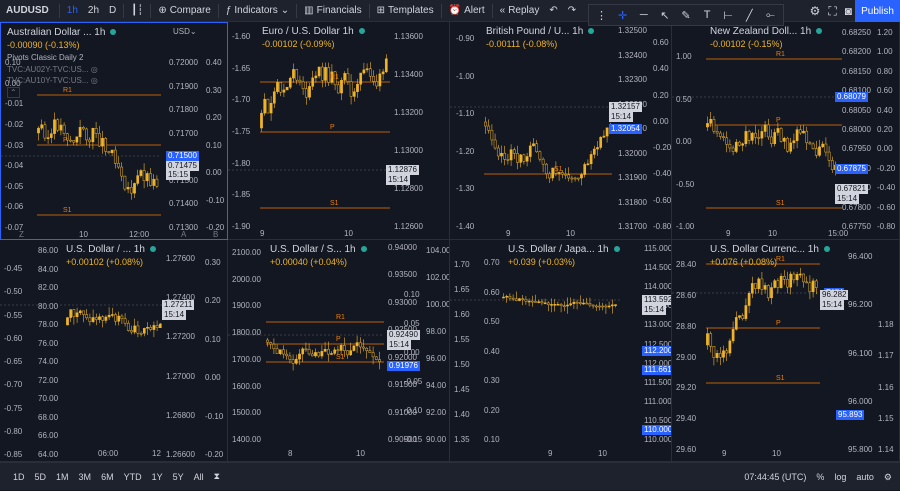 The height and width of the screenshot is (491, 900). Describe the element at coordinates (685, 15) in the screenshot. I see `brush-tool-icon: ✎` at that location.